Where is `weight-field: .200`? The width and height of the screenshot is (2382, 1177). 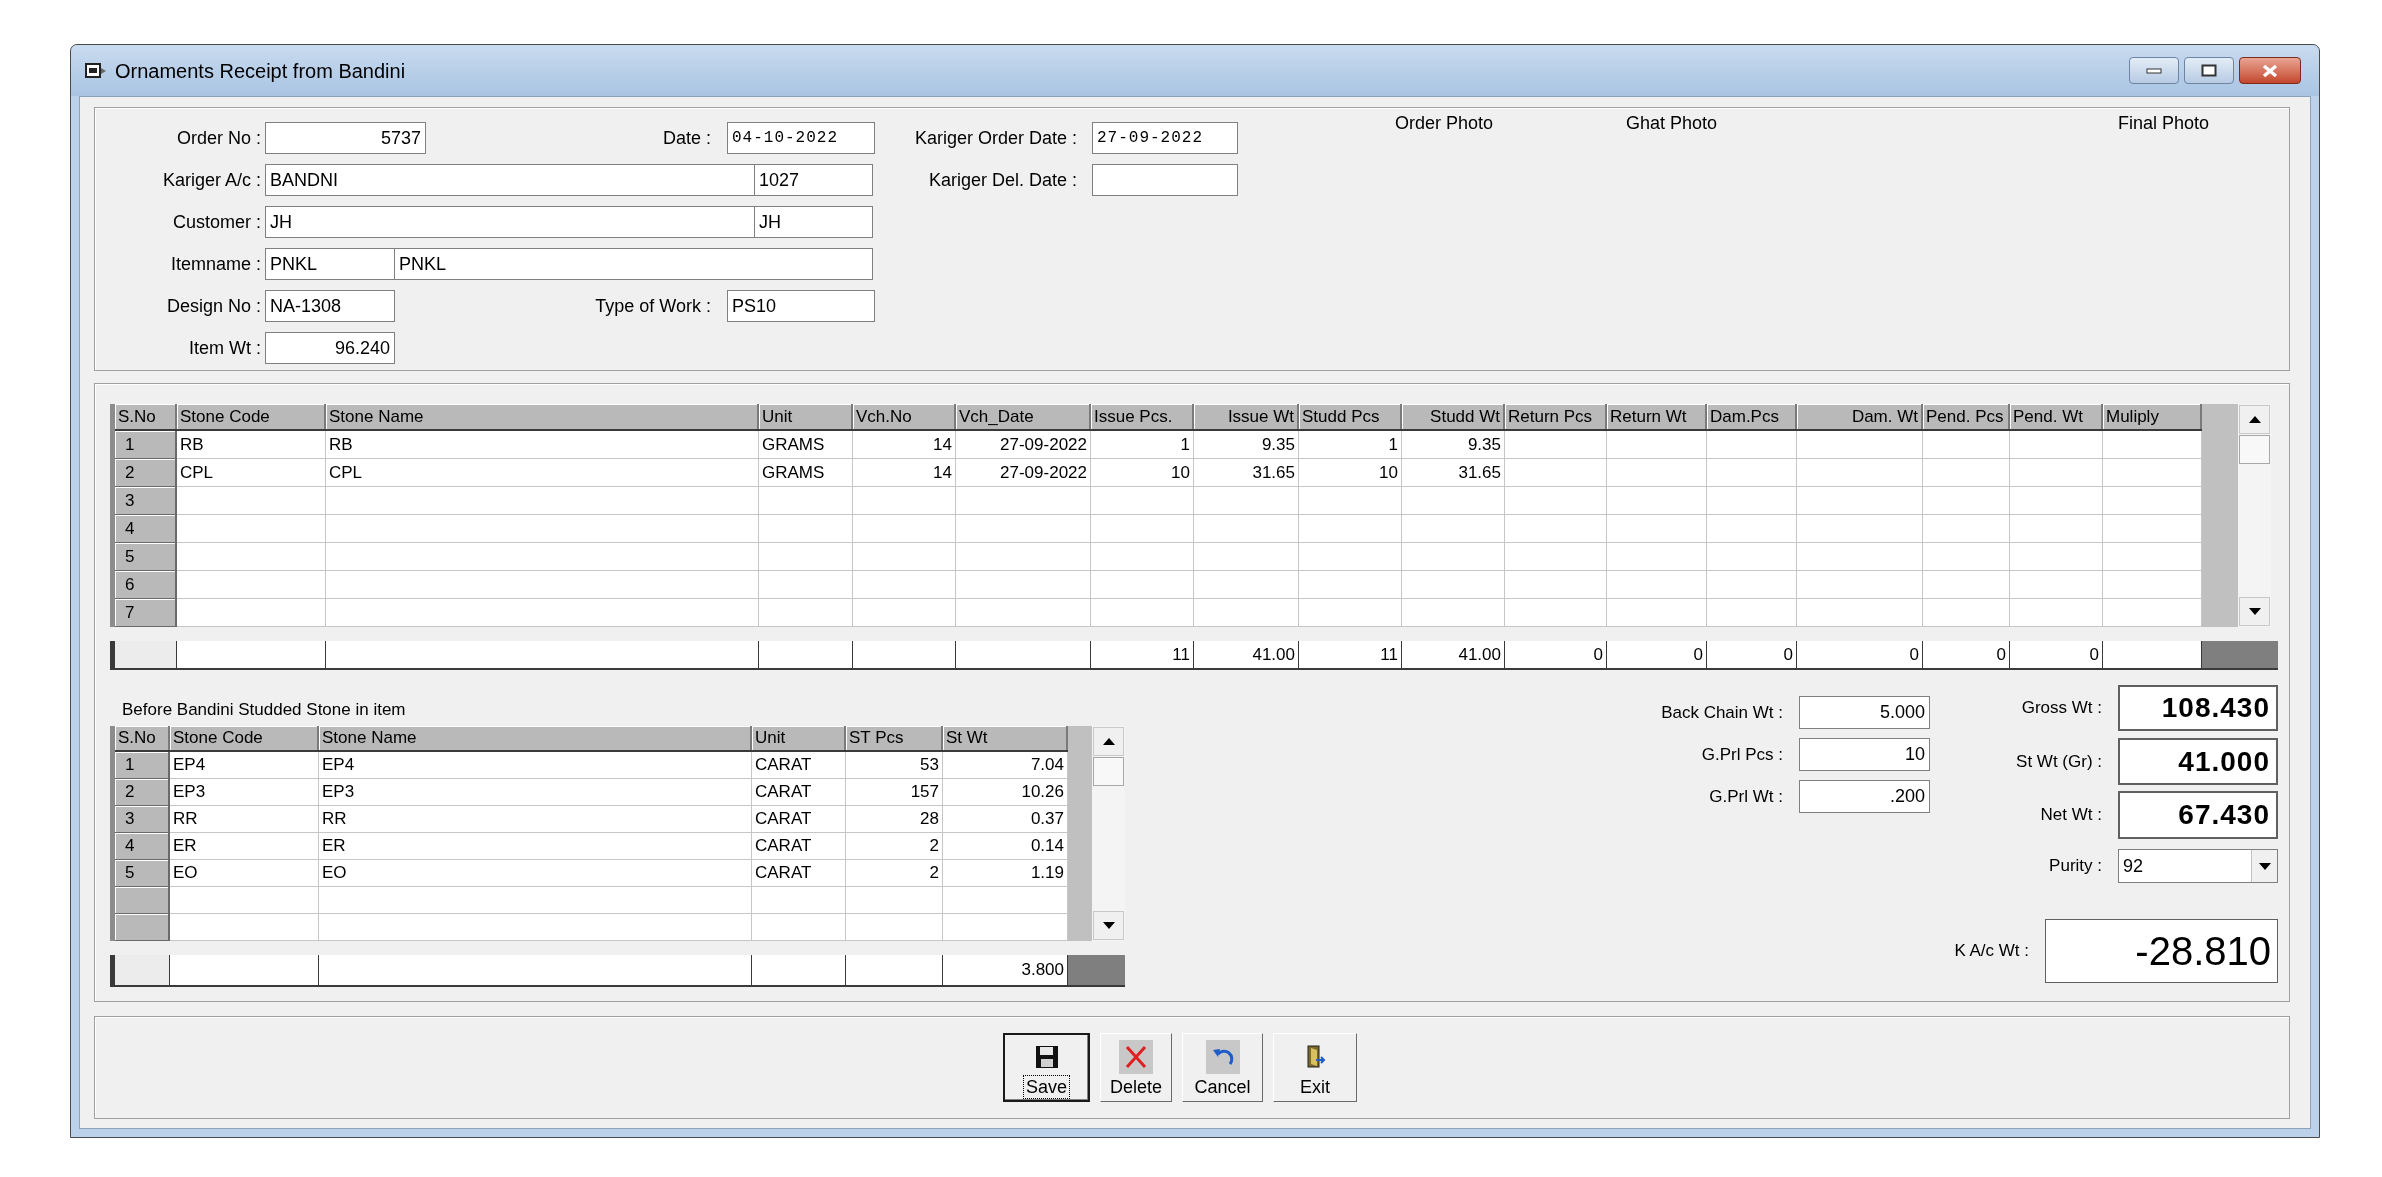
weight-field: .200 is located at coordinates (1864, 796).